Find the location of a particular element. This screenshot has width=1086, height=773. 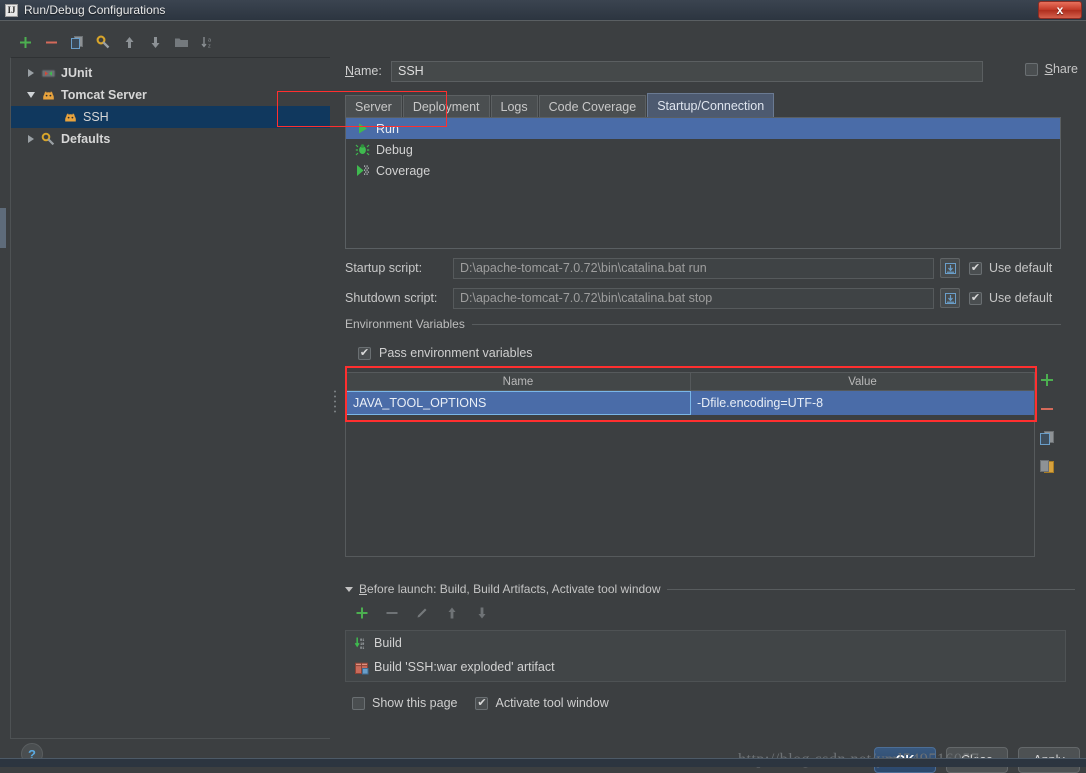

task-down-icon is located at coordinates (482, 613).